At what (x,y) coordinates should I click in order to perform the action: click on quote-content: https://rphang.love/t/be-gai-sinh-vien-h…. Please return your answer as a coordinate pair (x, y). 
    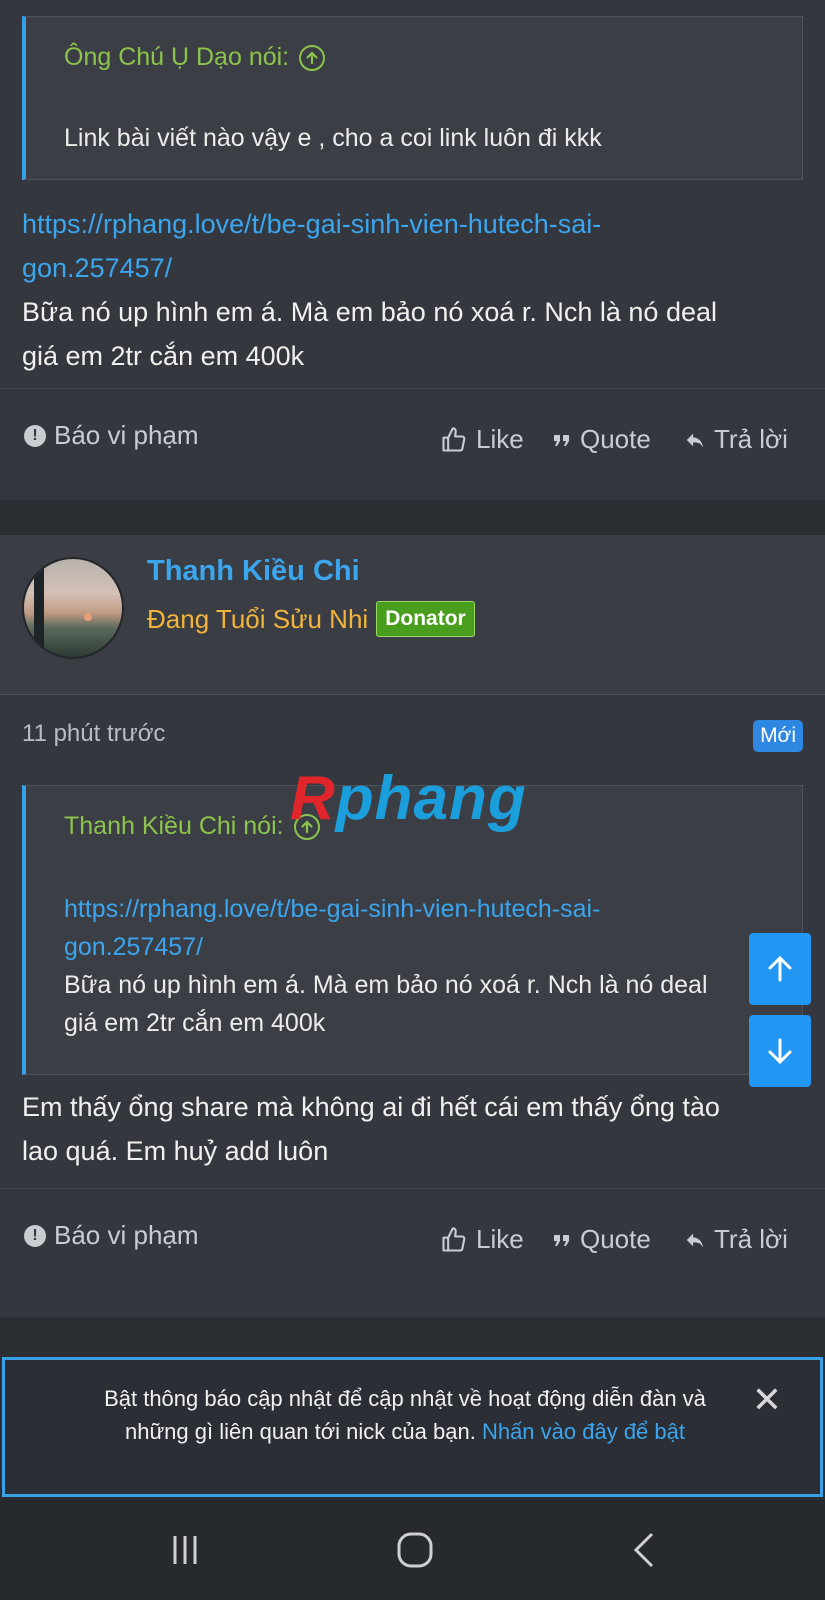
    Looking at the image, I should click on (421, 966).